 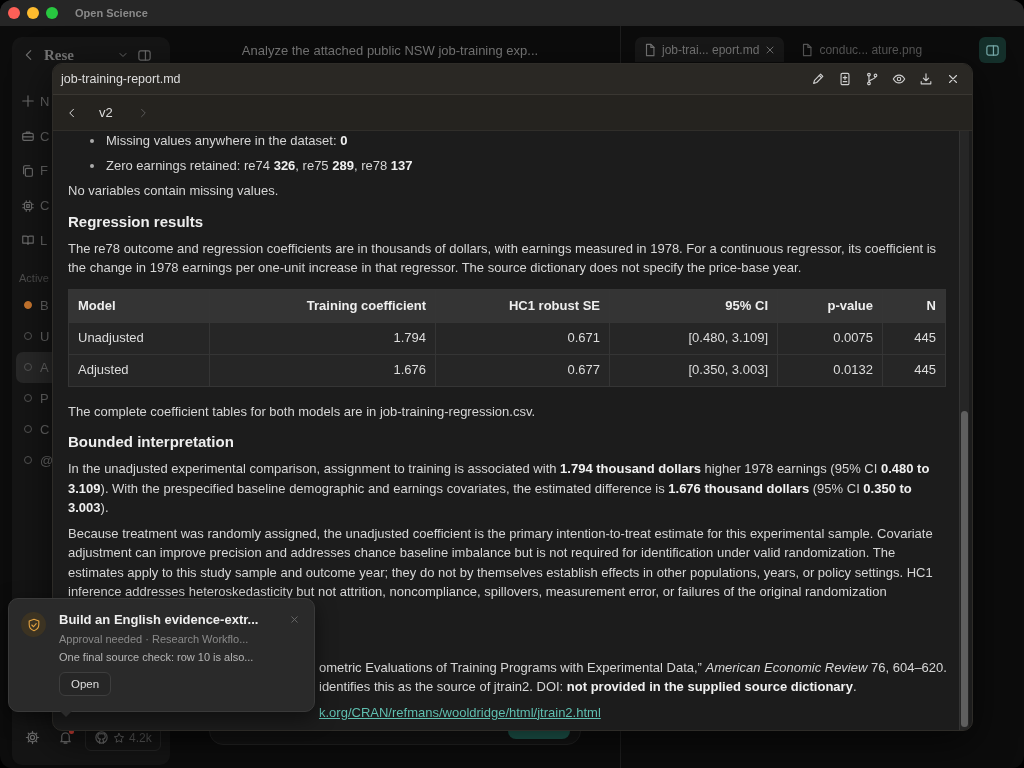 I want to click on shield-icon, so click(x=33, y=624).